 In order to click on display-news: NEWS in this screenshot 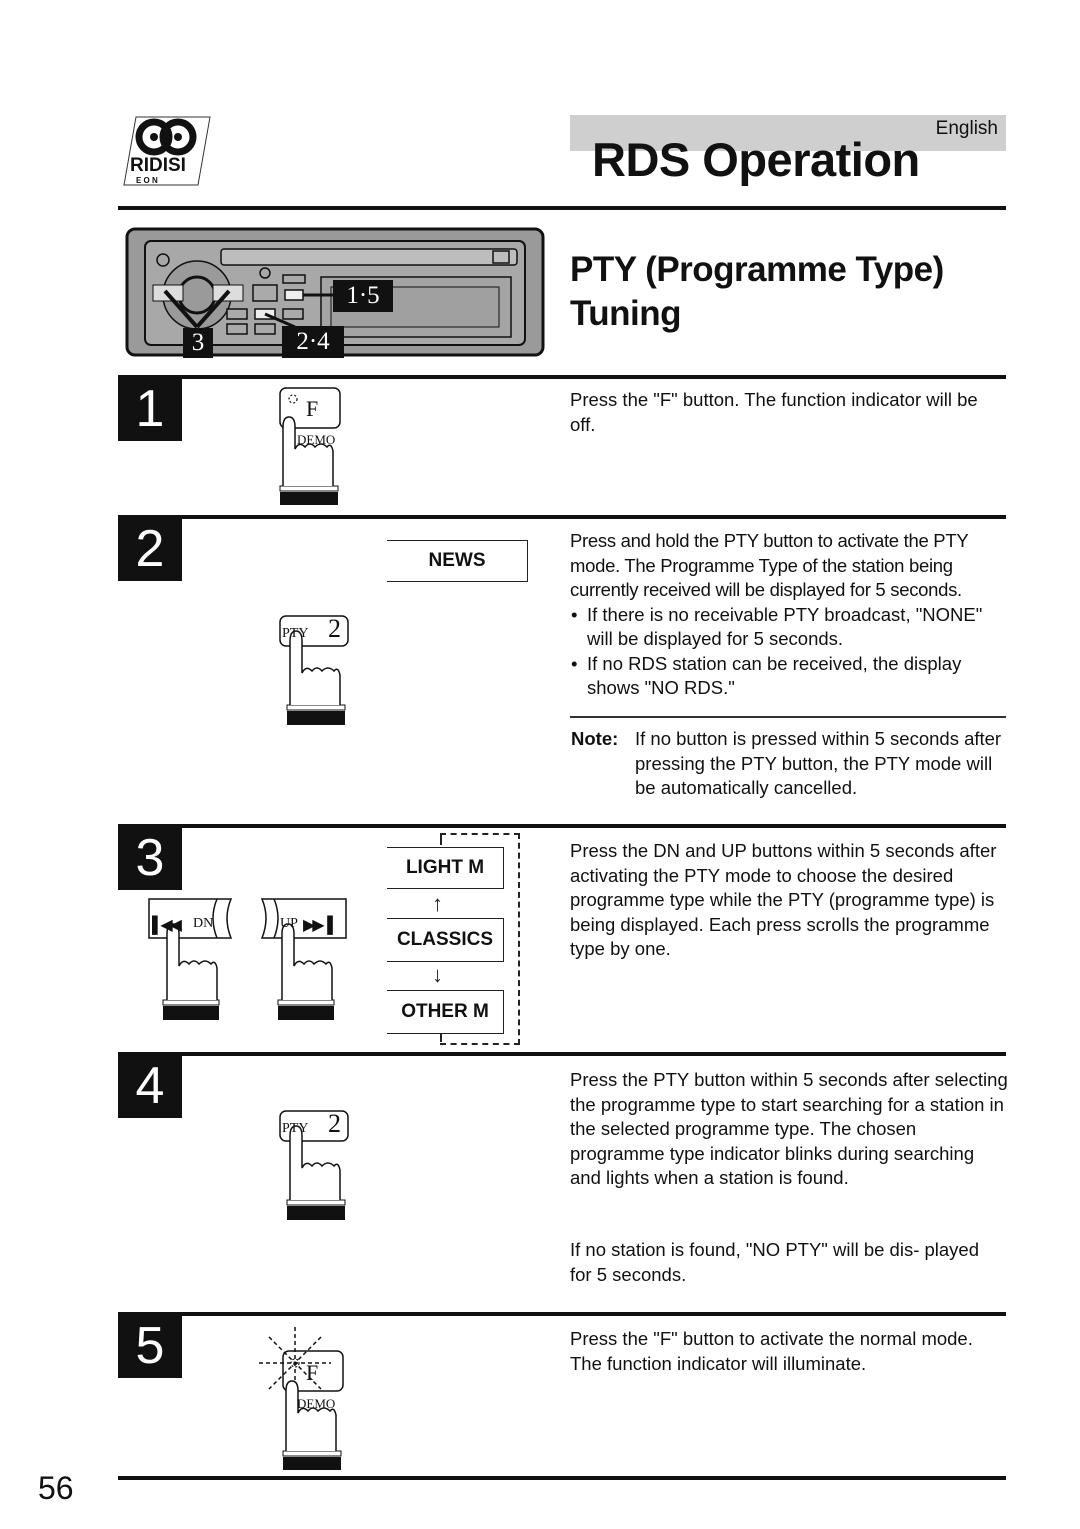, I will do `click(457, 561)`.